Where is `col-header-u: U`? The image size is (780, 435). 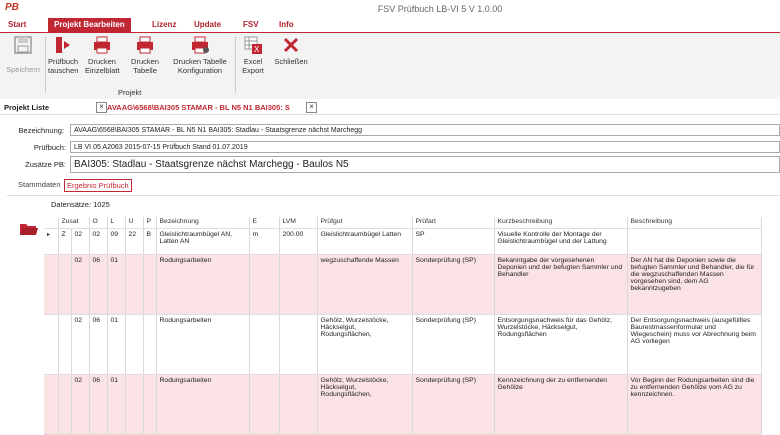
col-header-u: U is located at coordinates (134, 223).